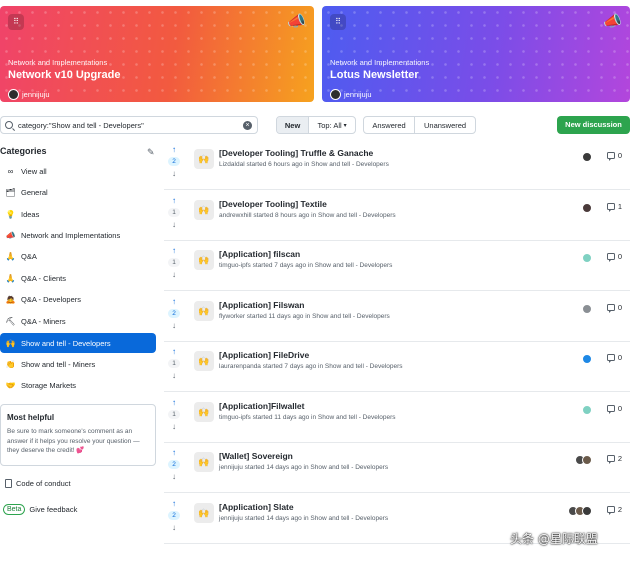 The height and width of the screenshot is (564, 640). Describe the element at coordinates (31, 417) in the screenshot. I see `most-helpful-title: Most helpful` at that location.